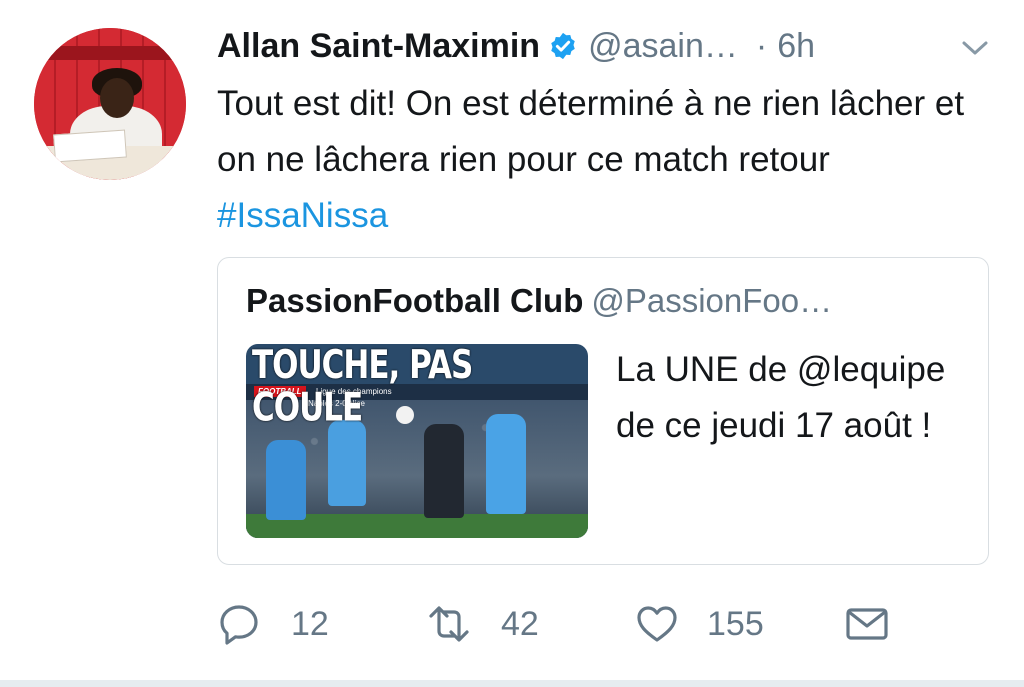 The image size is (1024, 687). What do you see at coordinates (563, 46) in the screenshot?
I see `verified-badge-icon` at bounding box center [563, 46].